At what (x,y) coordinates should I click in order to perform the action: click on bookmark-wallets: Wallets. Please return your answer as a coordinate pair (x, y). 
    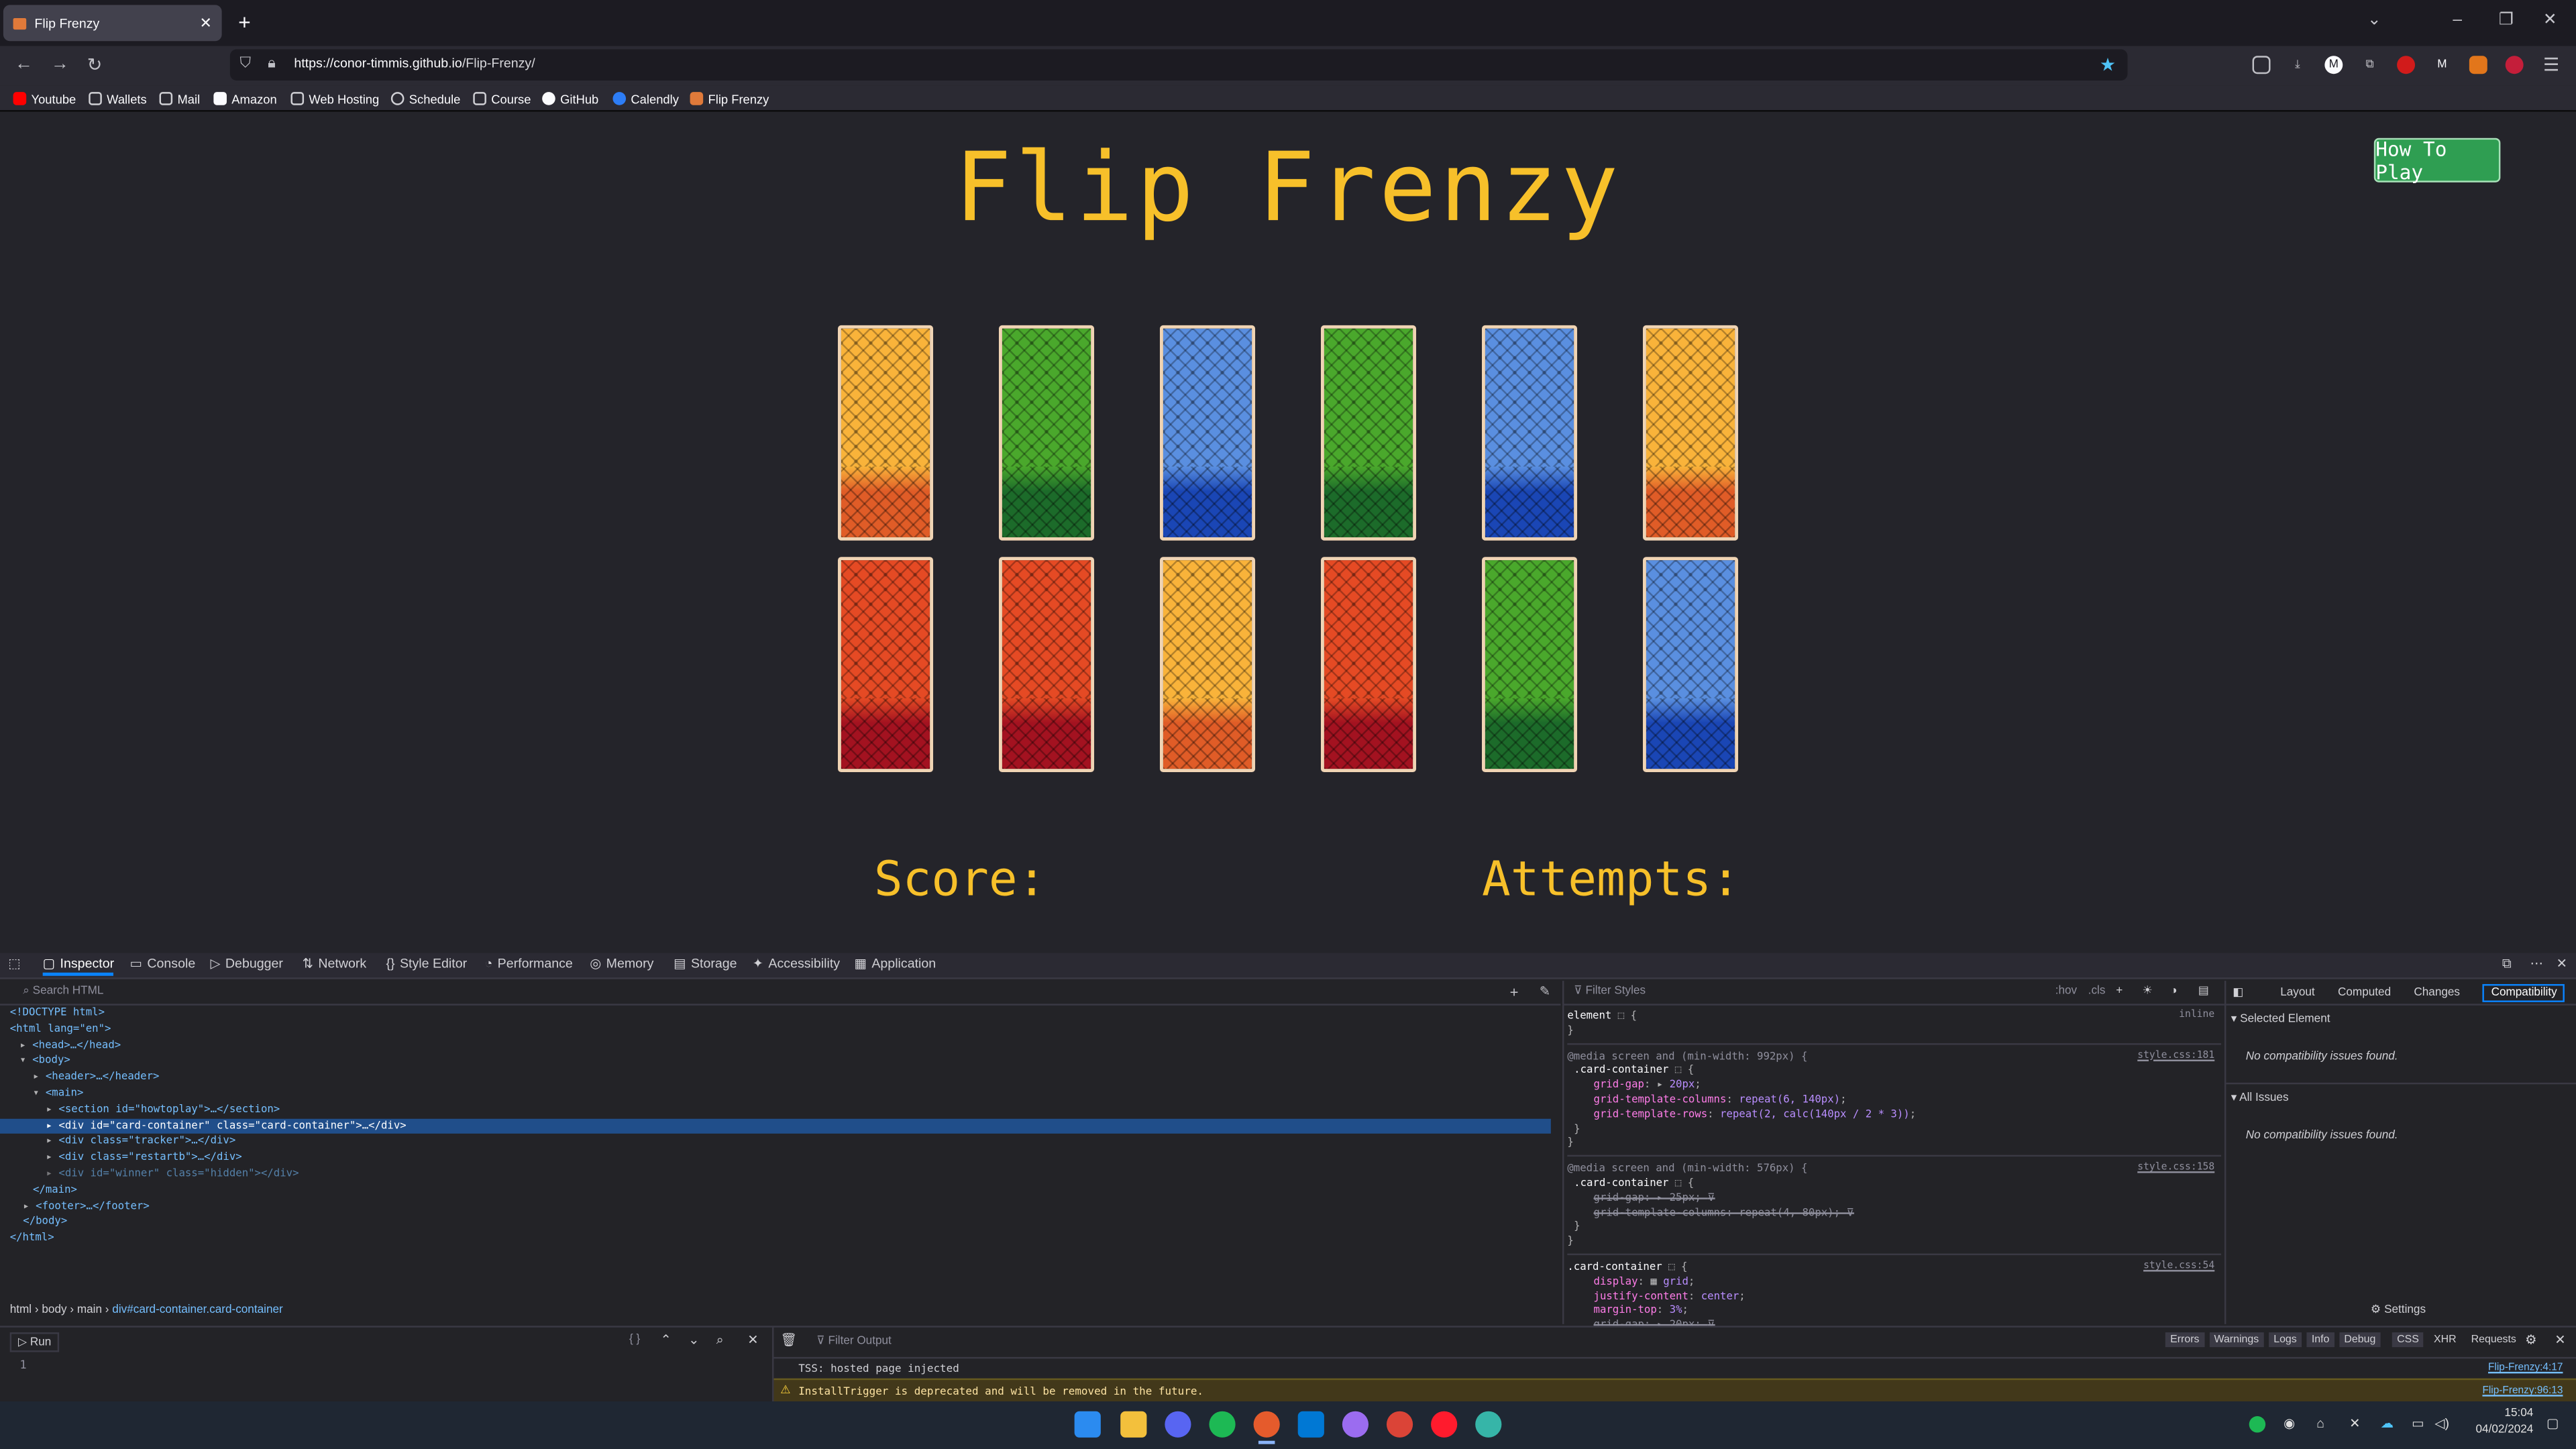
    Looking at the image, I should click on (118, 98).